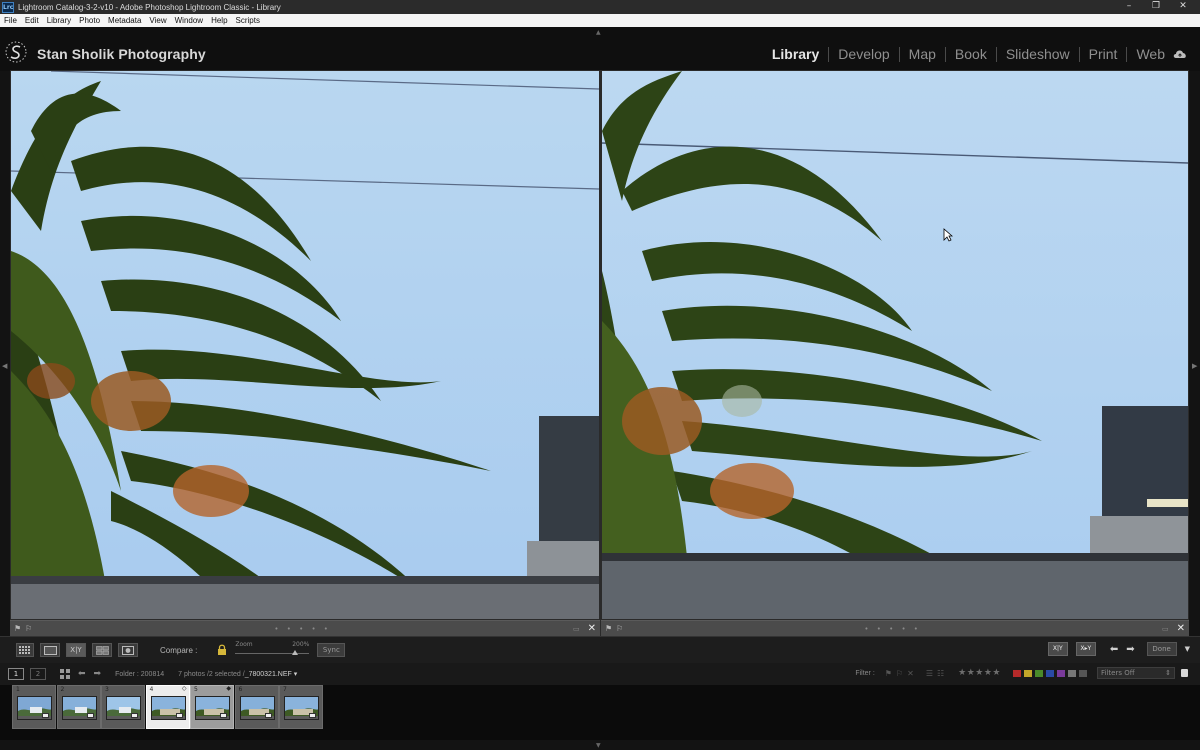 The height and width of the screenshot is (750, 1200). Describe the element at coordinates (184, 688) in the screenshot. I see `compare-marker-icon: ◇` at that location.